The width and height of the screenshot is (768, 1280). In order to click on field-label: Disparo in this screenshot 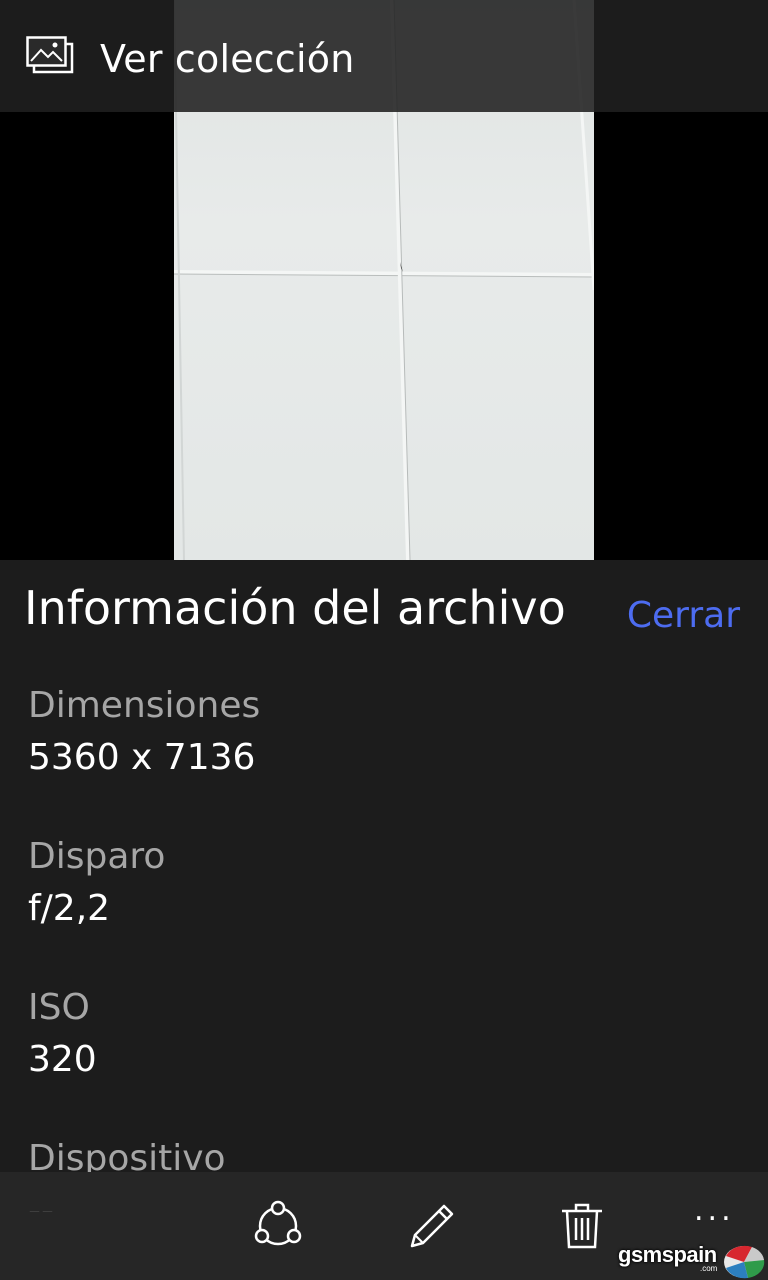, I will do `click(97, 856)`.